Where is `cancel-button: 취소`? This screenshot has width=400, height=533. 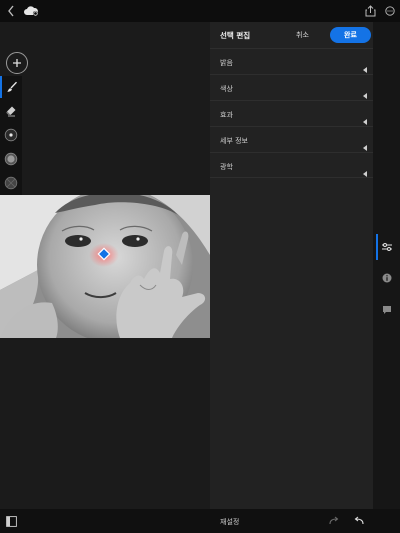 cancel-button: 취소 is located at coordinates (302, 35).